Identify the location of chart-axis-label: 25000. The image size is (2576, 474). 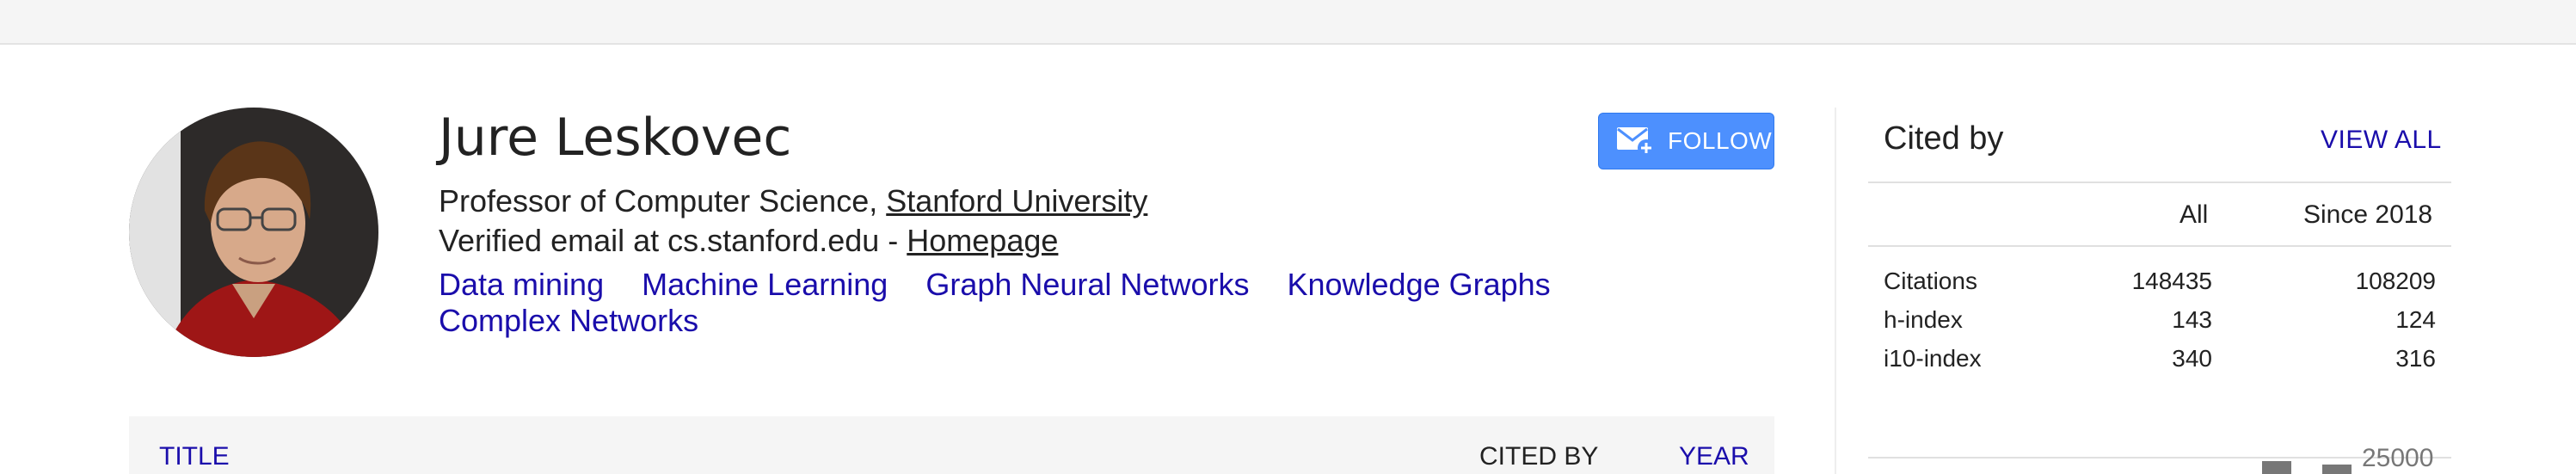
(2398, 458).